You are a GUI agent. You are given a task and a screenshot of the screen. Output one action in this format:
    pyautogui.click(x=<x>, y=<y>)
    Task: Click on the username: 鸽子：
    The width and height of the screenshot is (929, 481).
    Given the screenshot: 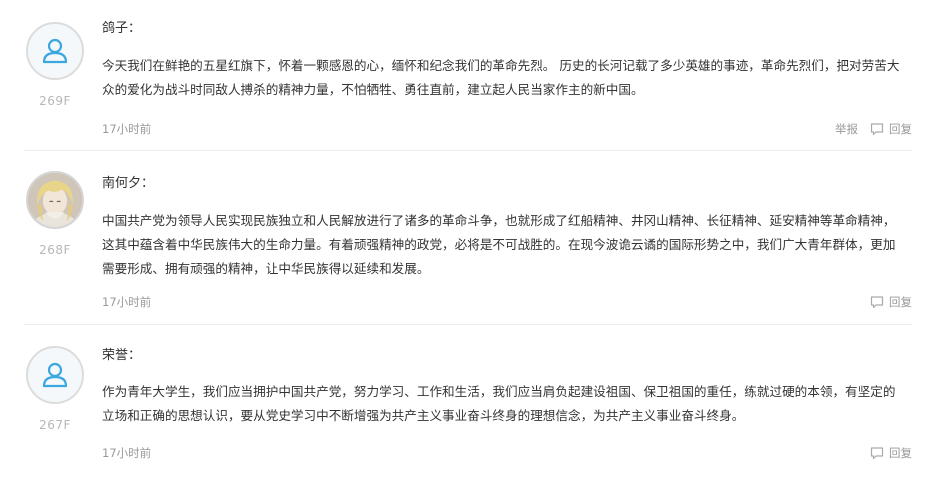 What is the action you would take?
    pyautogui.click(x=507, y=29)
    